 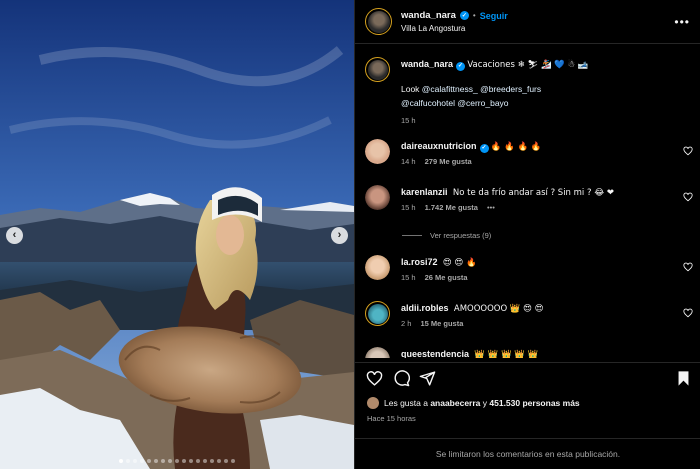 What do you see at coordinates (424, 192) in the screenshot?
I see `commenter-username: karenlanzii` at bounding box center [424, 192].